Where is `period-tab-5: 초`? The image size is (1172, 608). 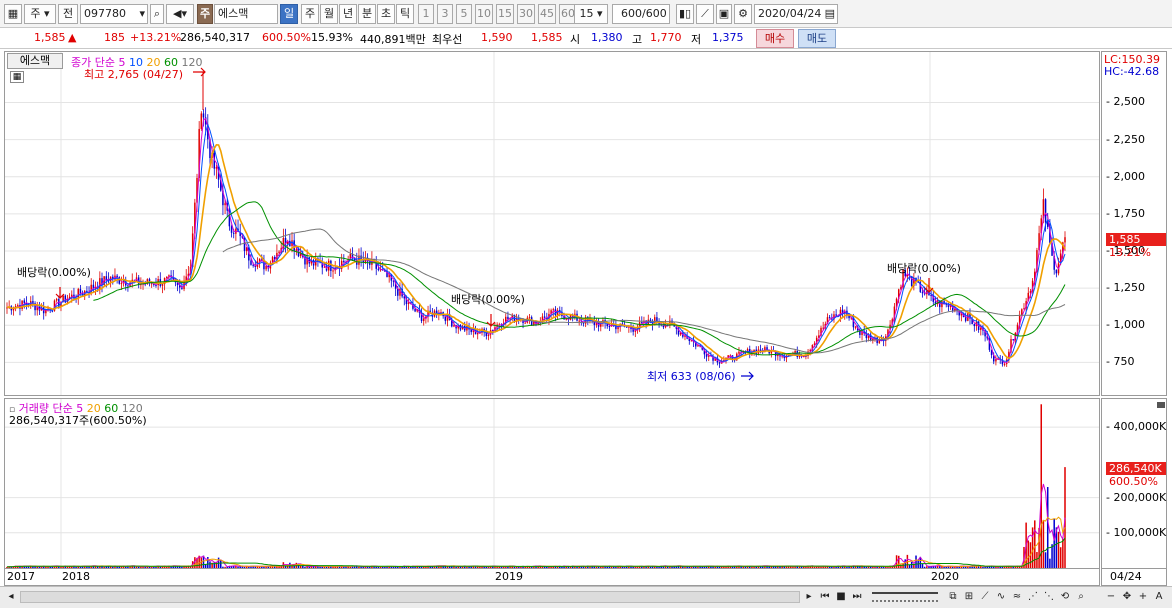 period-tab-5: 초 is located at coordinates (386, 14).